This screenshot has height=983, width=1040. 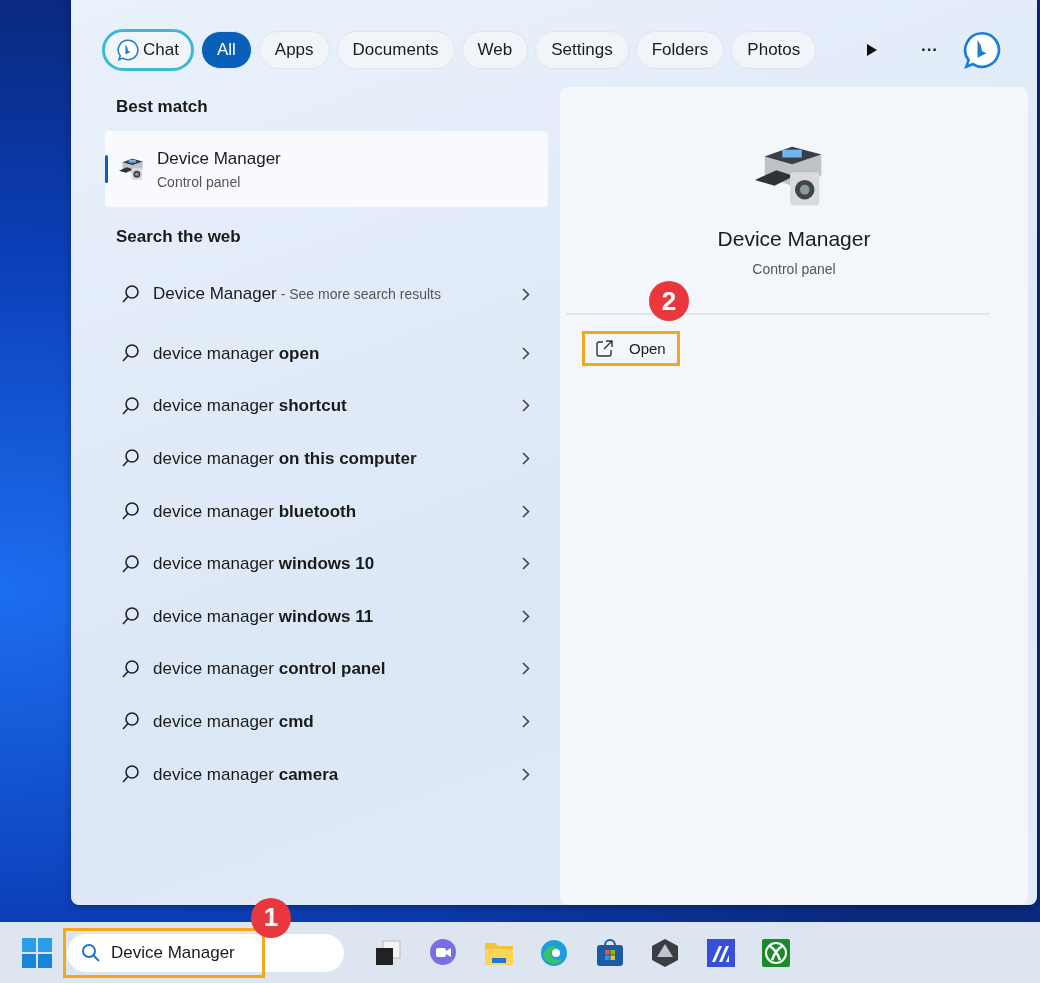 I want to click on web-result: device manager windows 11, so click(x=332, y=616).